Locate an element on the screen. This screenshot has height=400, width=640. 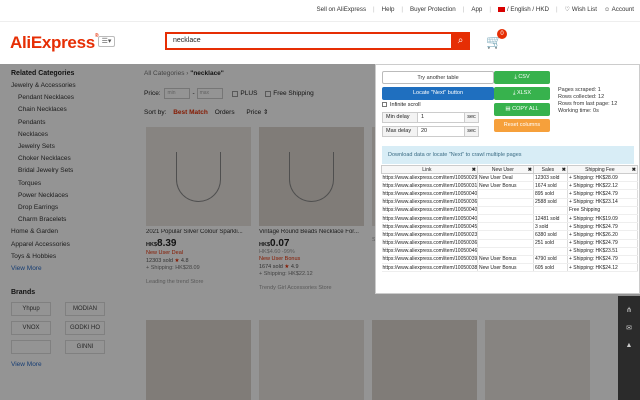
column-header-label: Link is located at coordinates (427, 169).